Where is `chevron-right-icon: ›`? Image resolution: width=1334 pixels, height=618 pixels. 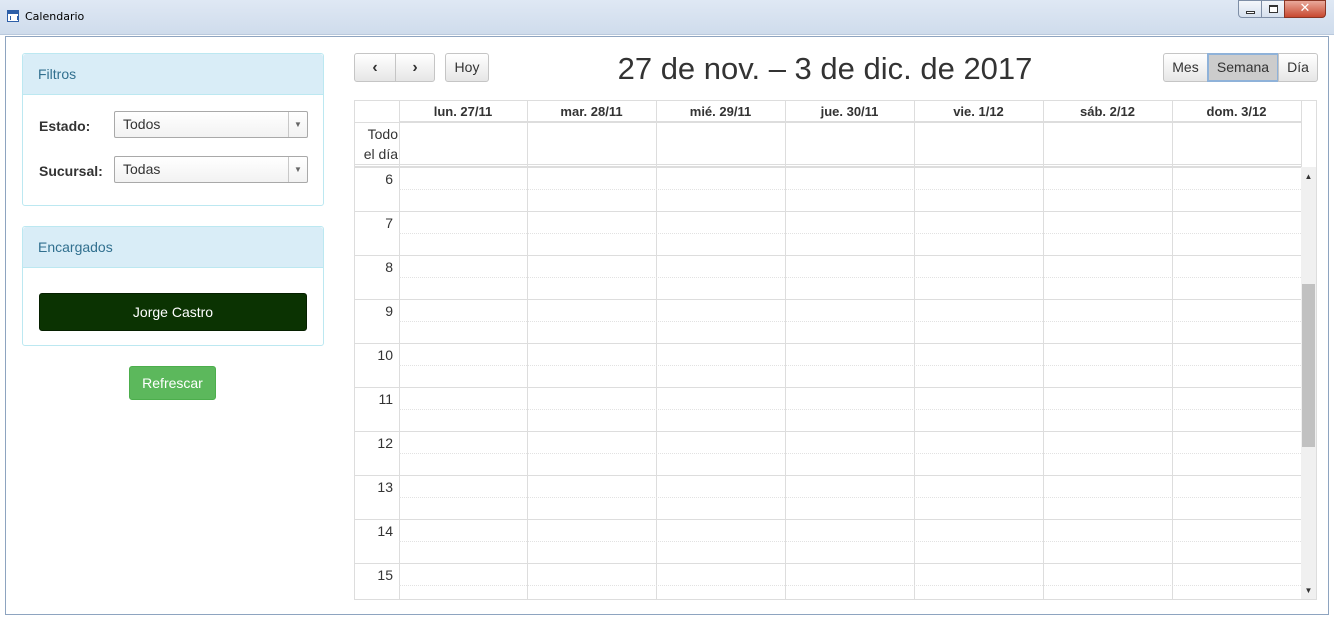
chevron-right-icon: › is located at coordinates (415, 67).